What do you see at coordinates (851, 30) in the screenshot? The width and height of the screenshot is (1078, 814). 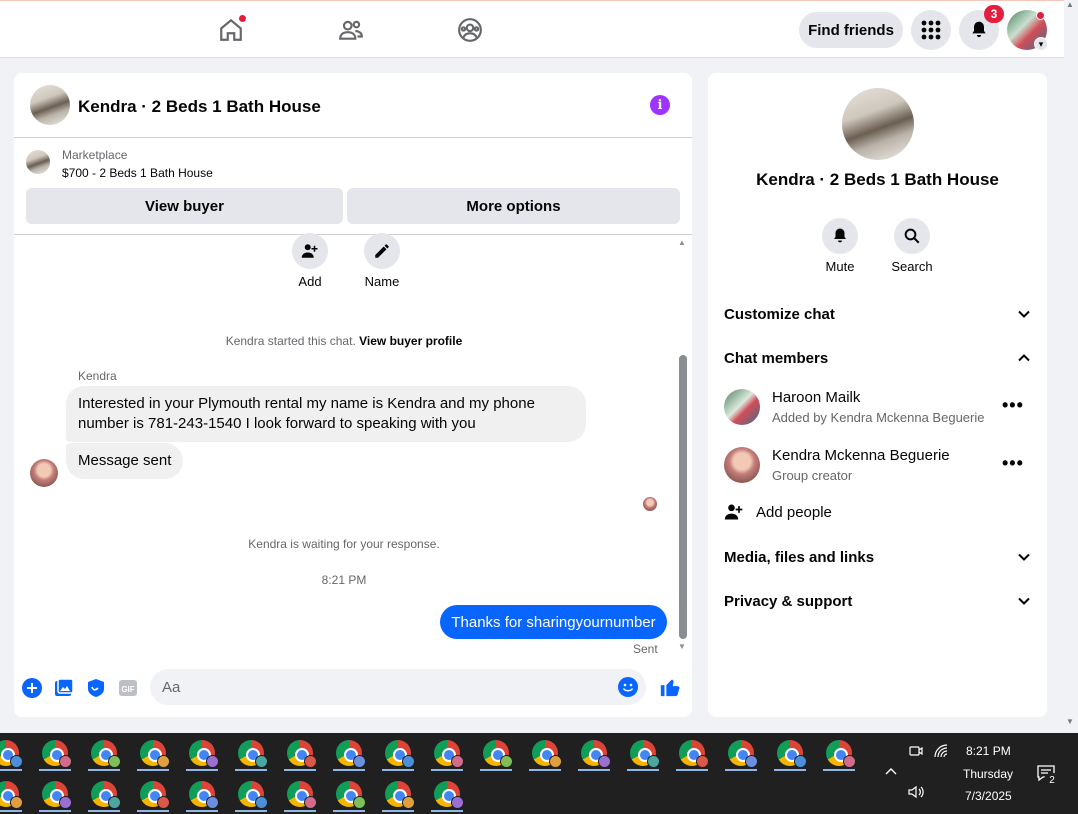 I see `find-friends-button: Find friends` at bounding box center [851, 30].